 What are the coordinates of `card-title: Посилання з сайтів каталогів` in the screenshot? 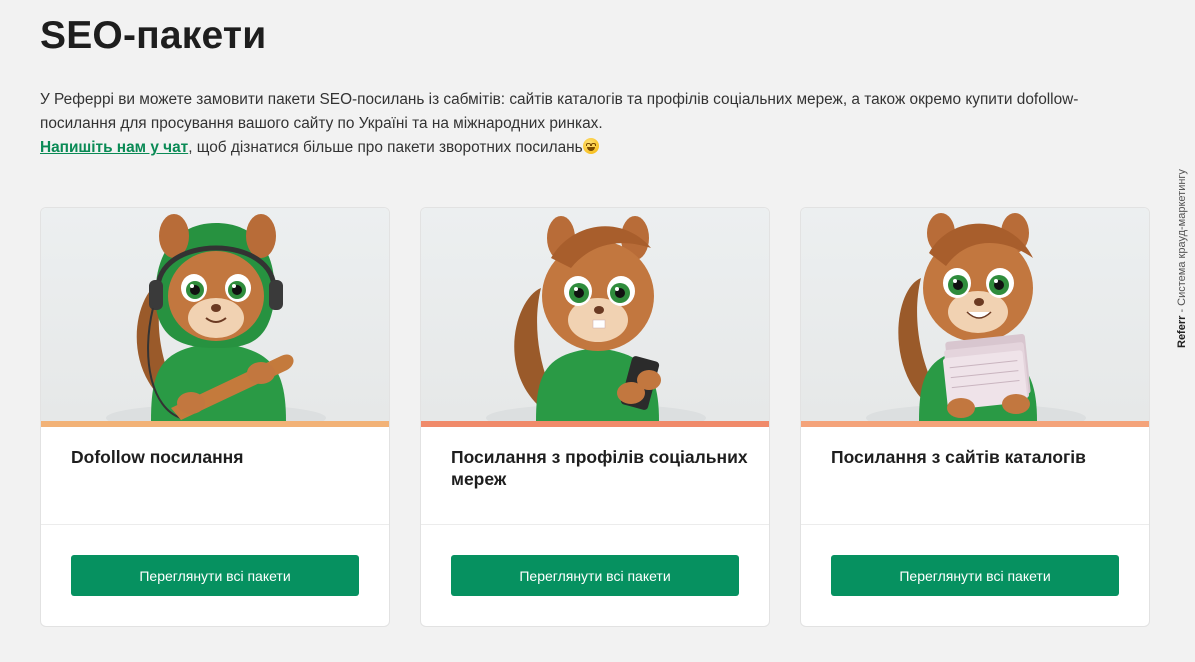 It's located at (958, 457).